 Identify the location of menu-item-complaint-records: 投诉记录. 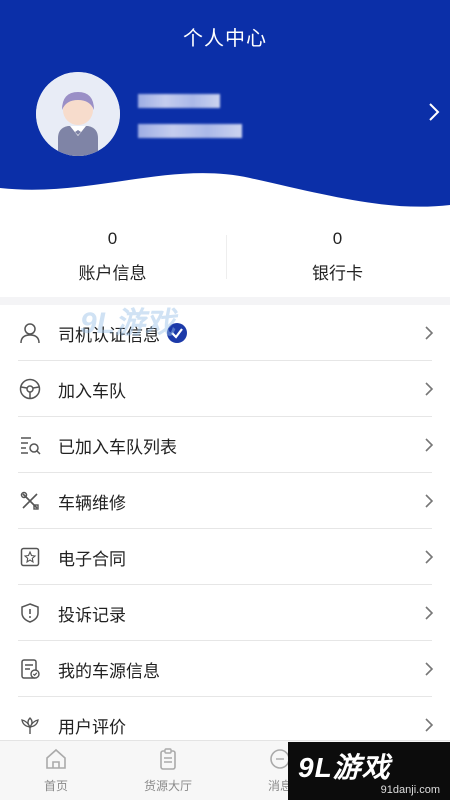
(225, 613).